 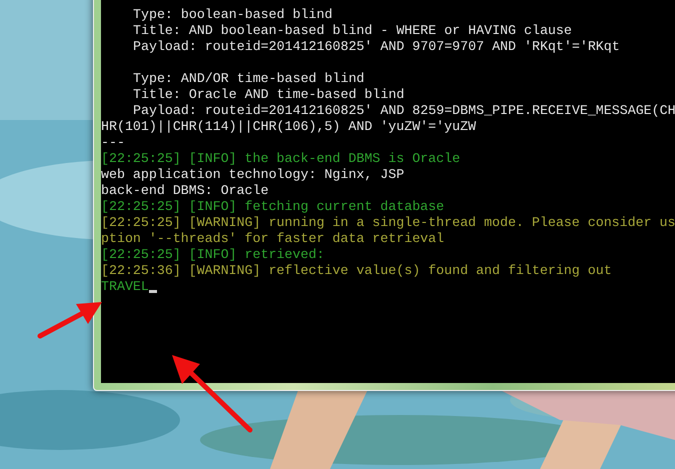 I want to click on terminal-line: Payload: routeid=201412160825' AND 9707=9707 AND 'RKqt'='RKqt, so click(x=376, y=47).